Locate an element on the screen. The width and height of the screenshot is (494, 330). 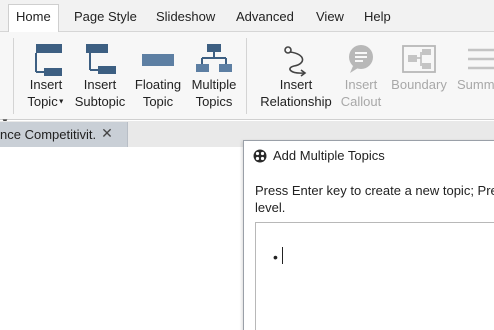
insert-callout-button: Insert Callout is located at coordinates (361, 77).